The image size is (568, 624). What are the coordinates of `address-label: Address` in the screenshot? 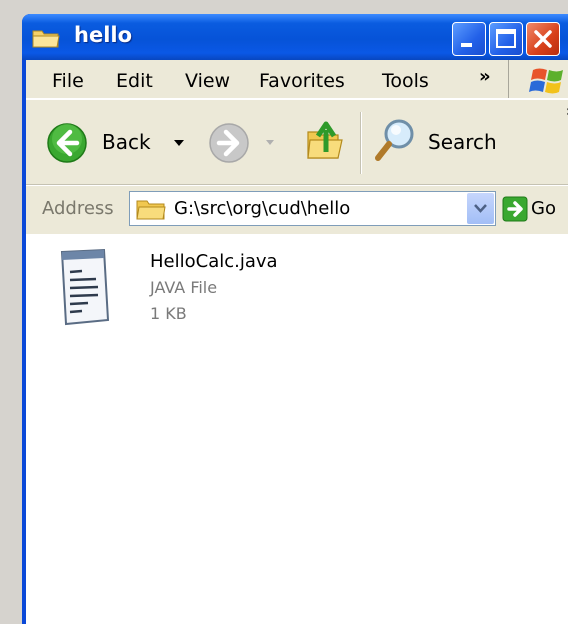 It's located at (78, 208).